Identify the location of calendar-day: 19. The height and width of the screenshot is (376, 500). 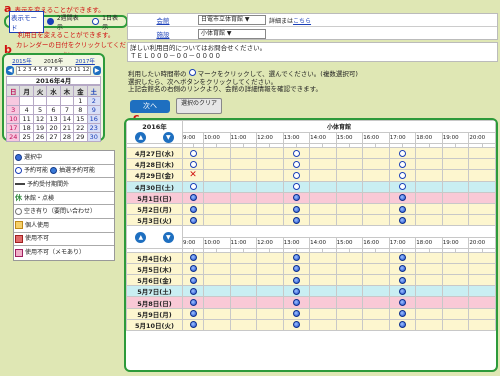
(40, 128).